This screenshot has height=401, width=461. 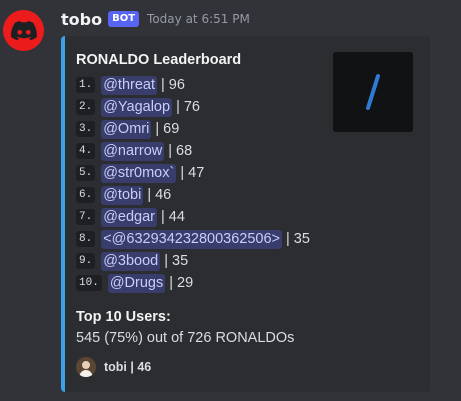 I want to click on list-item: 9. @3bood | 35, so click(x=193, y=261).